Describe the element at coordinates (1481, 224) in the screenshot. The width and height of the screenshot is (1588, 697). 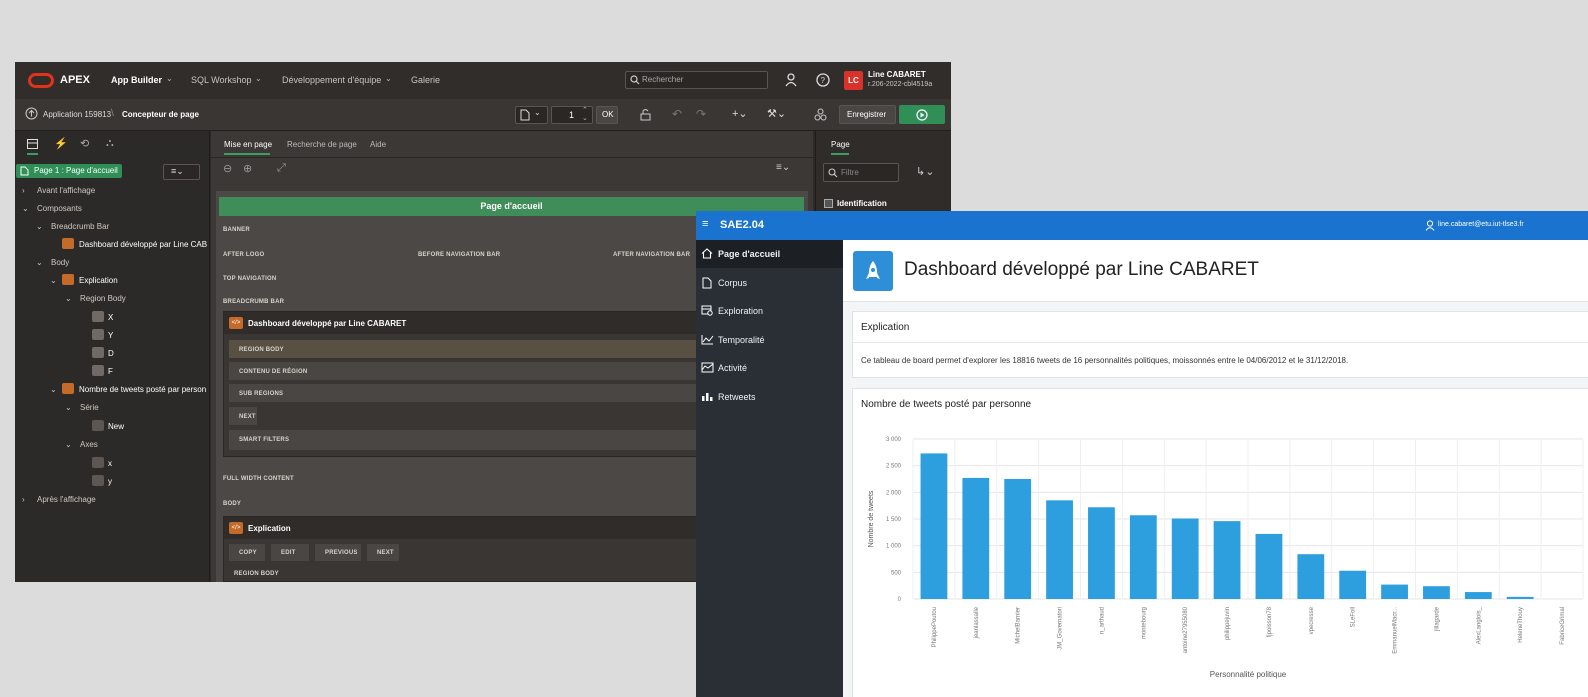
I see `user-email: line.cabaret@etu.iut-tlse3.fr` at that location.